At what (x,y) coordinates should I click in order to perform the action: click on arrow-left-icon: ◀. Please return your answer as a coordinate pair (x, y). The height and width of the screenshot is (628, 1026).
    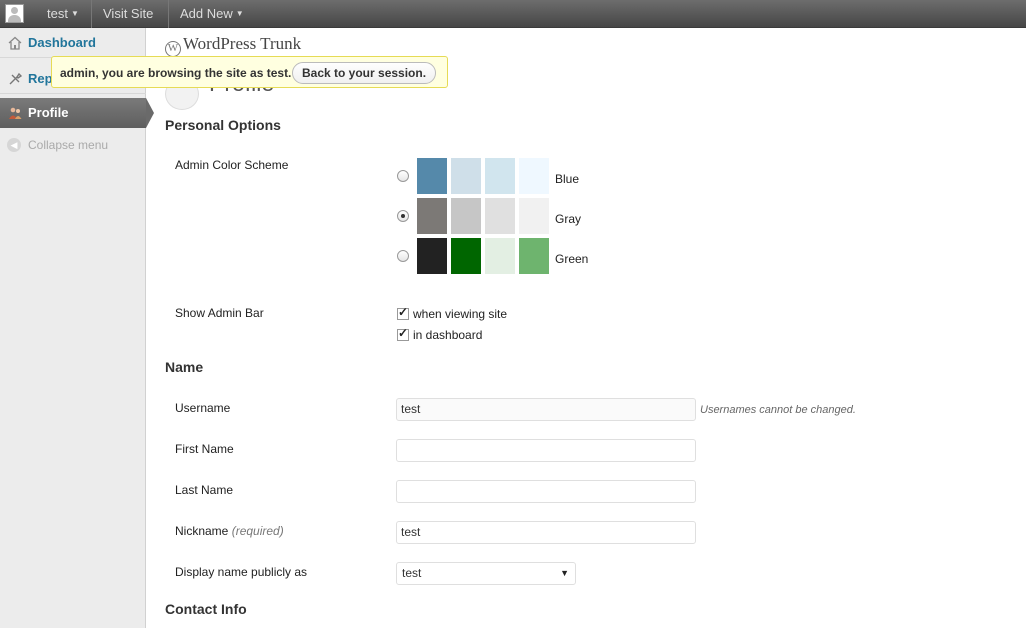
    Looking at the image, I should click on (14, 145).